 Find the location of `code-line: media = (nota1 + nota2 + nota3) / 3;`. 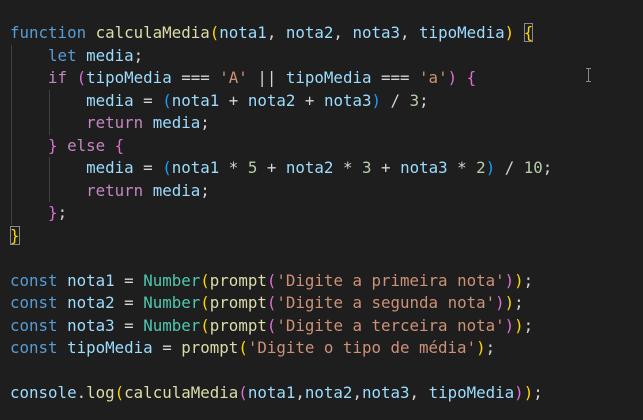

code-line: media = (nota1 + nota2 + nota3) / 3; is located at coordinates (326, 100).